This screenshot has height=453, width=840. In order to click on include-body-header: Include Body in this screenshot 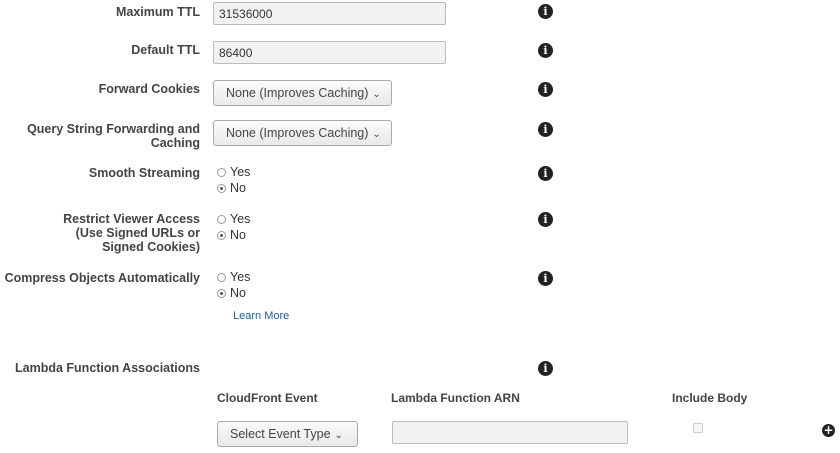, I will do `click(710, 398)`.